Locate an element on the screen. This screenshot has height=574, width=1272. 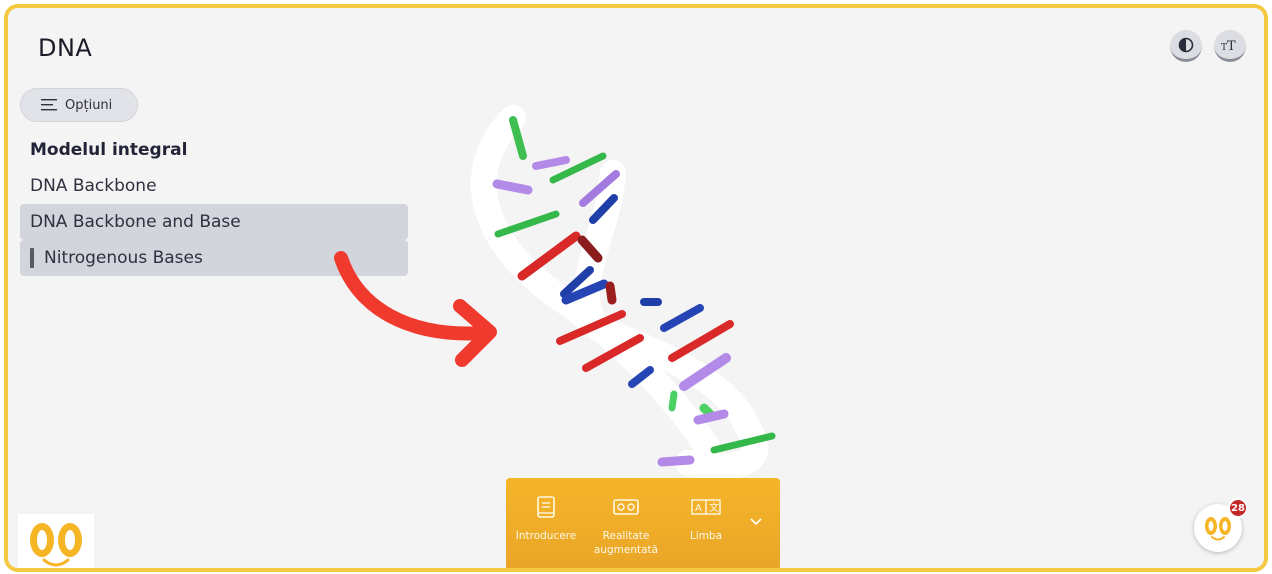
menu-lines-icon is located at coordinates (49, 105).